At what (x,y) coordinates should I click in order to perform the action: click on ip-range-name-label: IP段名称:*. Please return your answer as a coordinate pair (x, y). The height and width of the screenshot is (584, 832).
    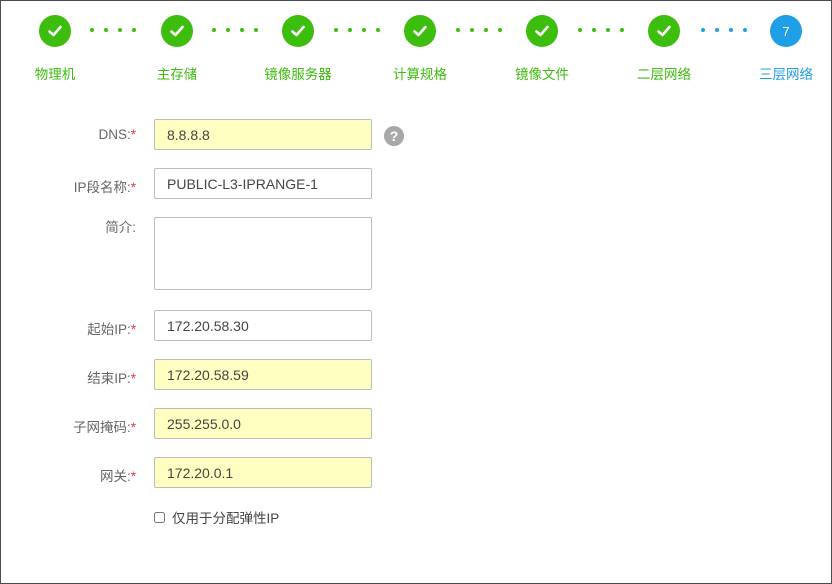
    Looking at the image, I should click on (104, 187).